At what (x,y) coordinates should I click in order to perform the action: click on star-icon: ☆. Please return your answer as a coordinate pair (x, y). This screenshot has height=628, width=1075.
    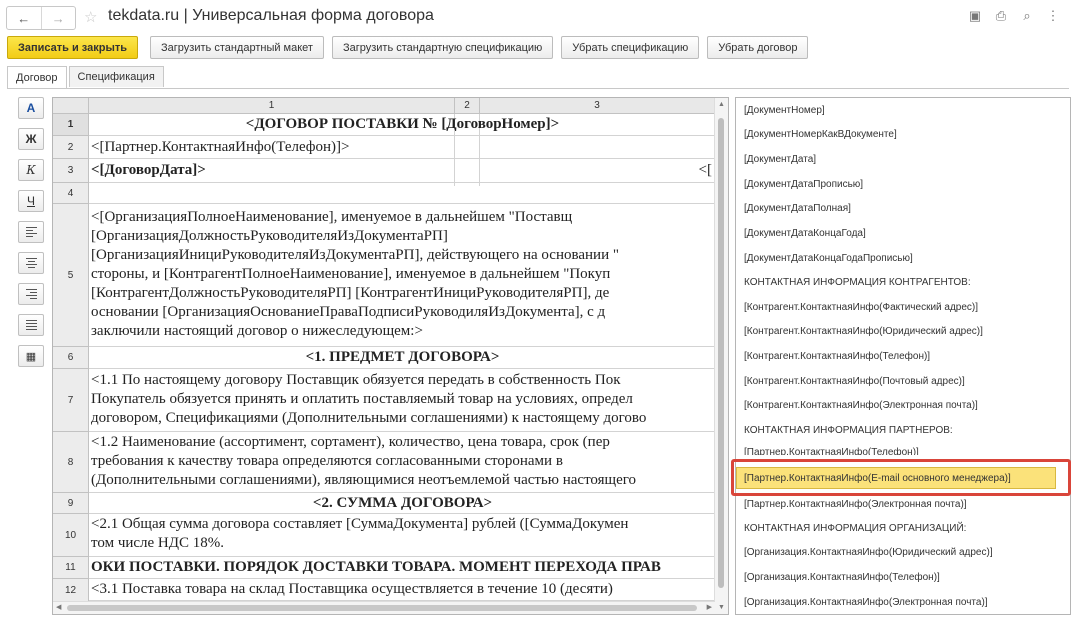
    Looking at the image, I should click on (90, 17).